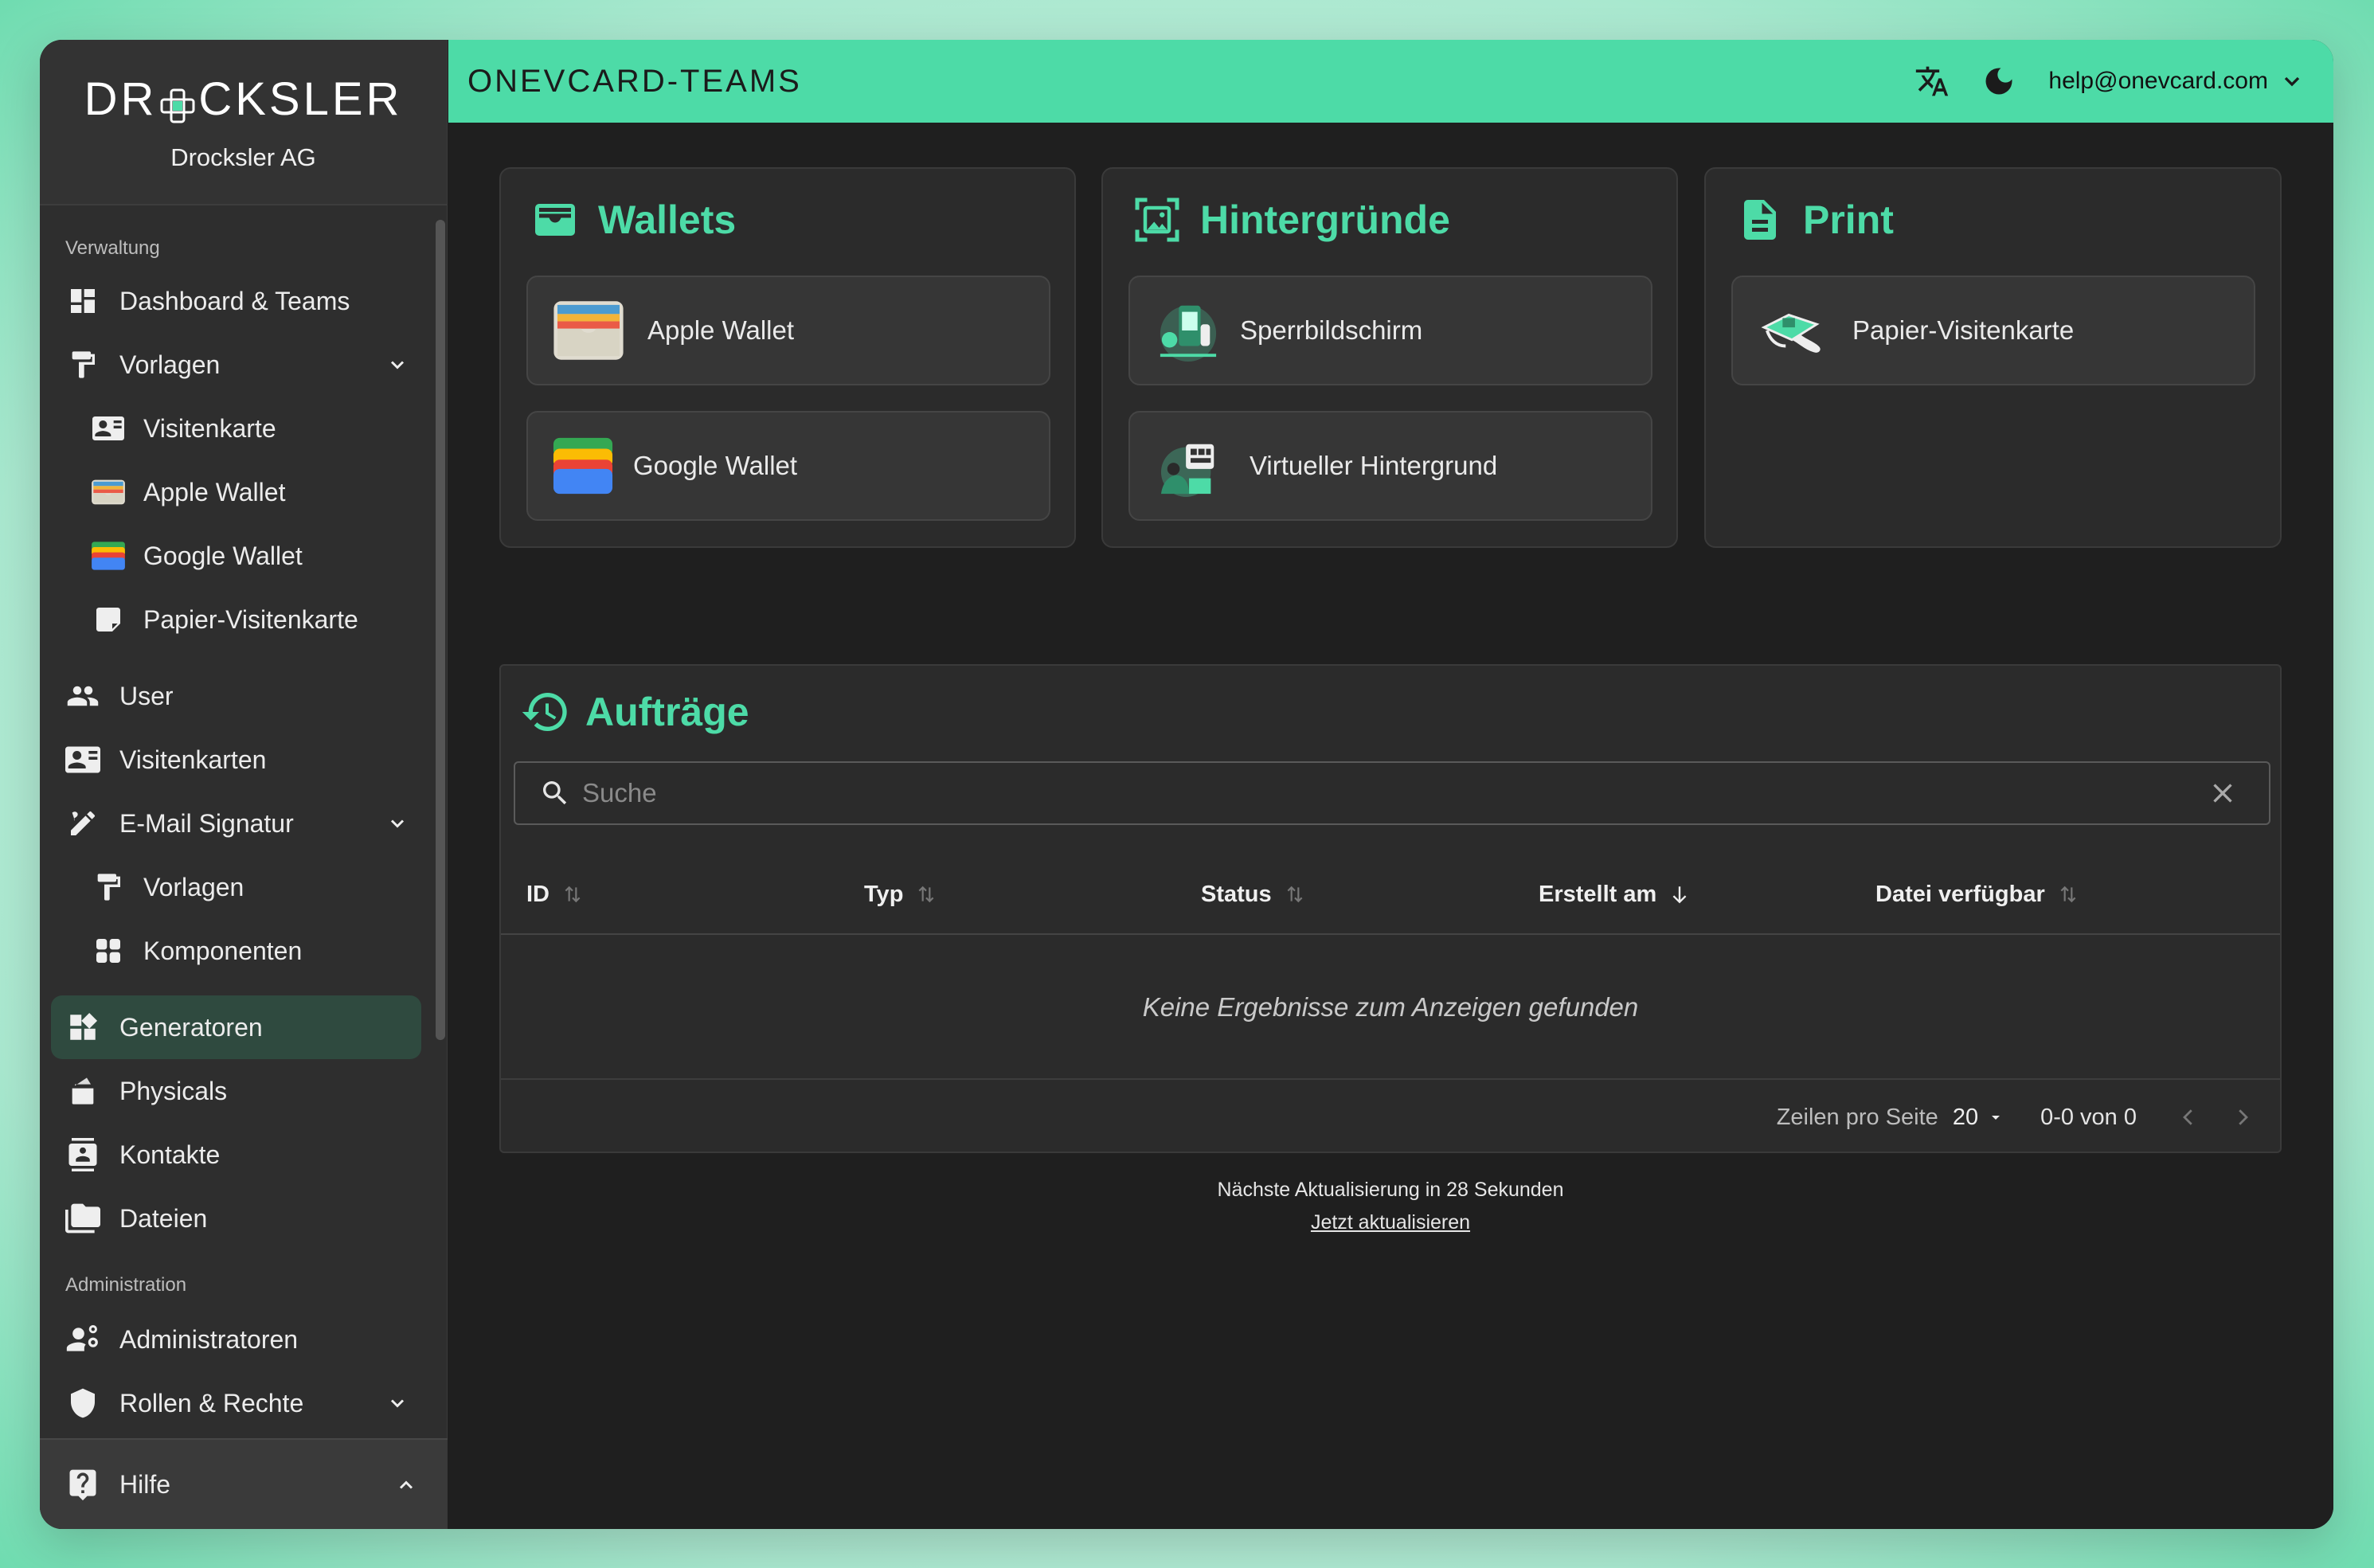 The image size is (2374, 1568). What do you see at coordinates (2158, 81) in the screenshot?
I see `account-email: help@onevcard.com` at bounding box center [2158, 81].